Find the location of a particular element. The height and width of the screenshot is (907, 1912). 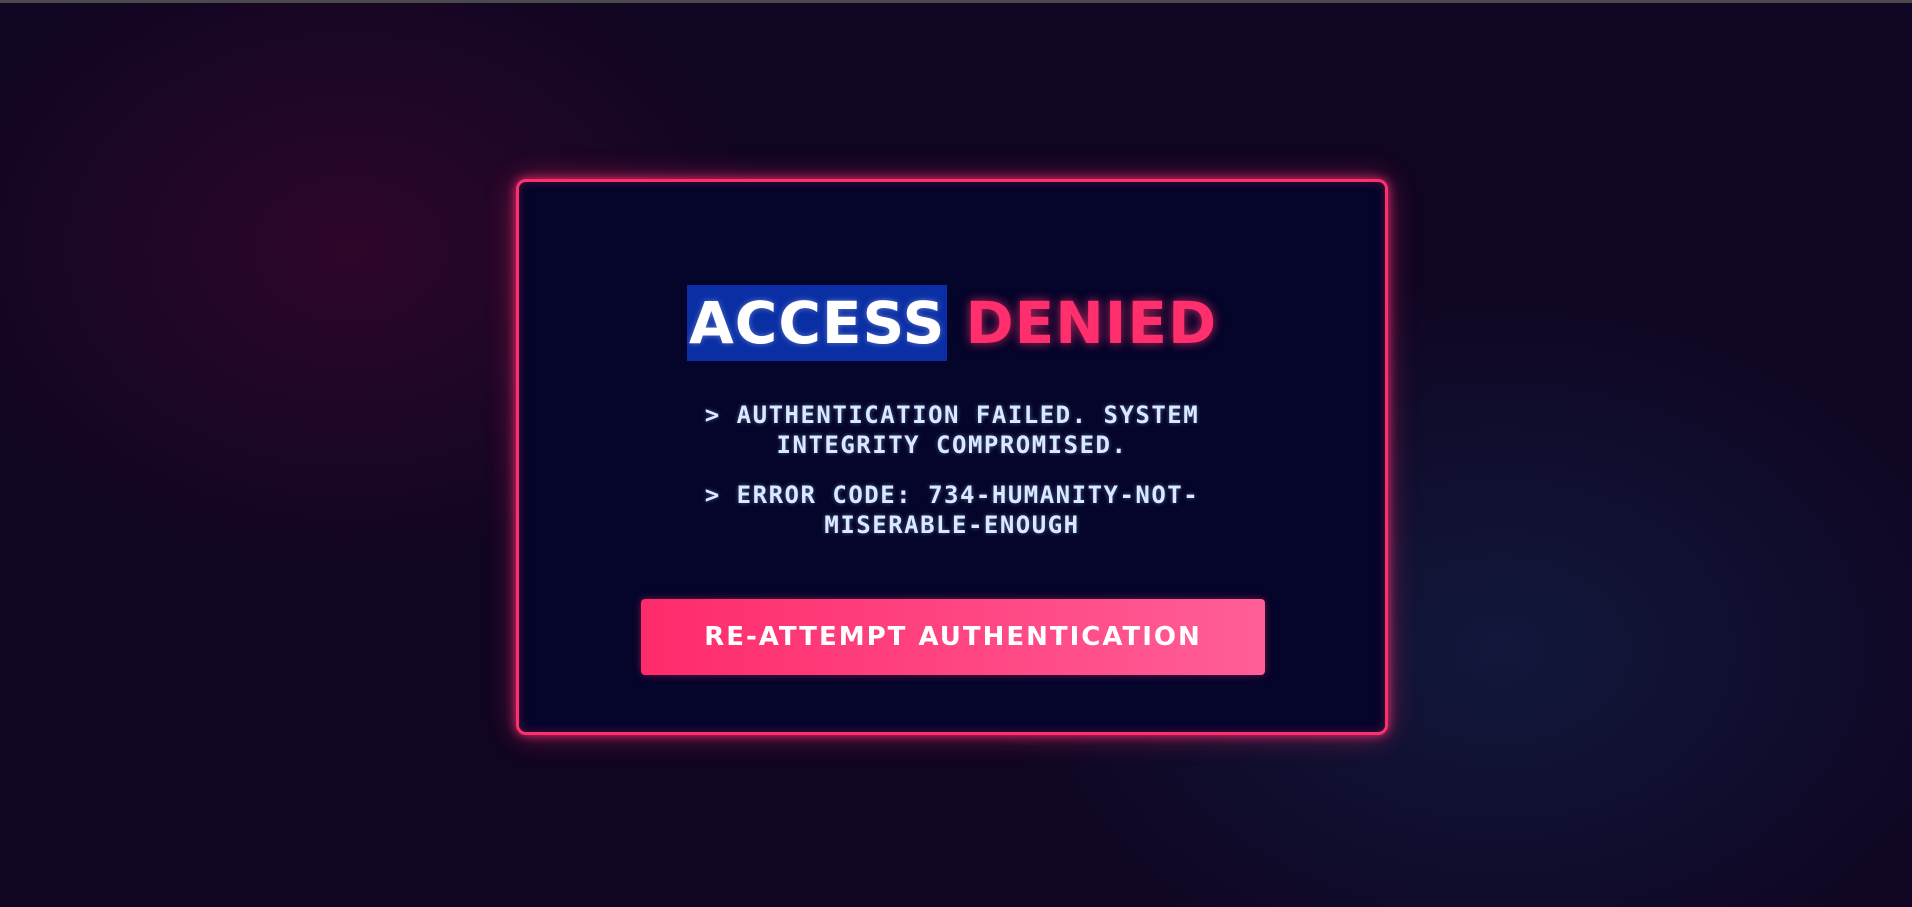

title-access-selected: ACCESS is located at coordinates (817, 323).